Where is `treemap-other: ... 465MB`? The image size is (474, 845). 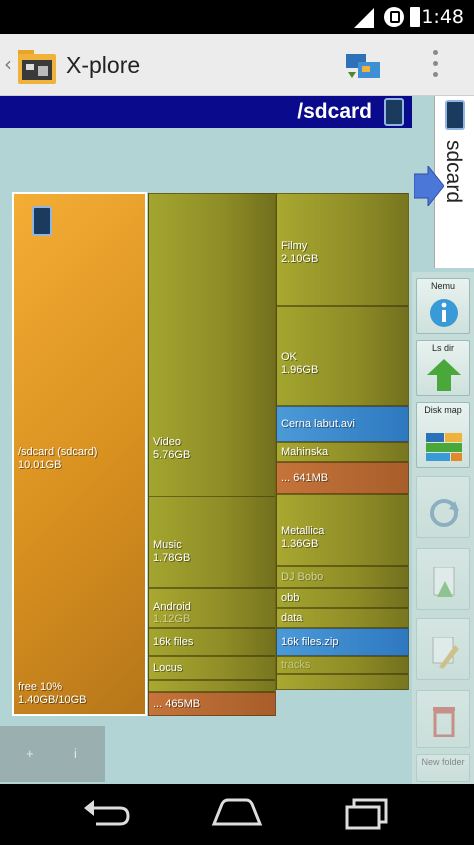 treemap-other: ... 465MB is located at coordinates (212, 704).